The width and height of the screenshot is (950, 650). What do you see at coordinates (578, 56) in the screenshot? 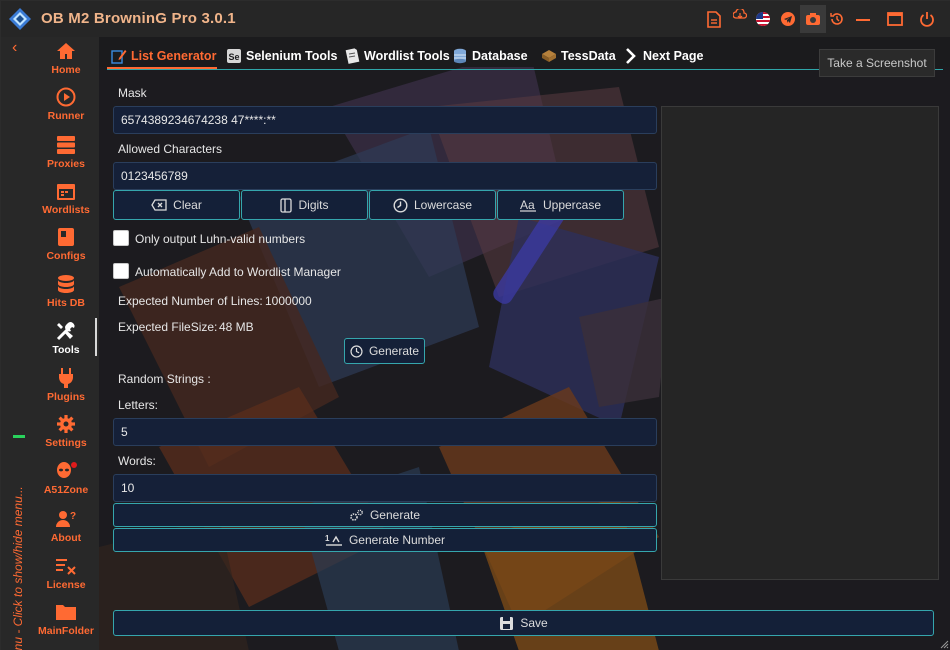
I see `tab-tessdata: TessData` at bounding box center [578, 56].